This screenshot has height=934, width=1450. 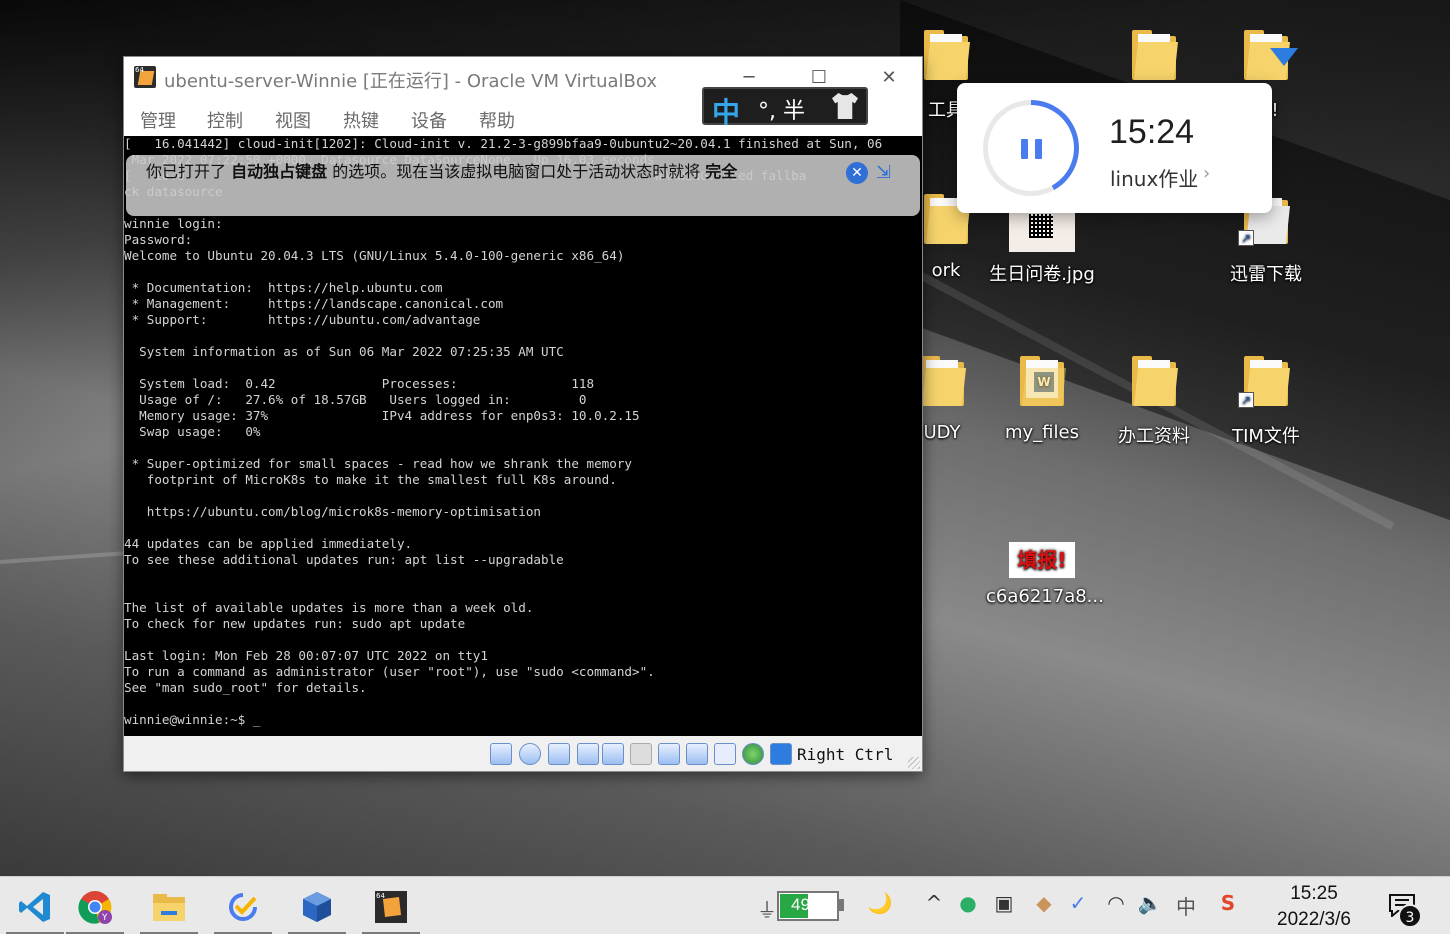 I want to click on optical-drive-icon, so click(x=530, y=754).